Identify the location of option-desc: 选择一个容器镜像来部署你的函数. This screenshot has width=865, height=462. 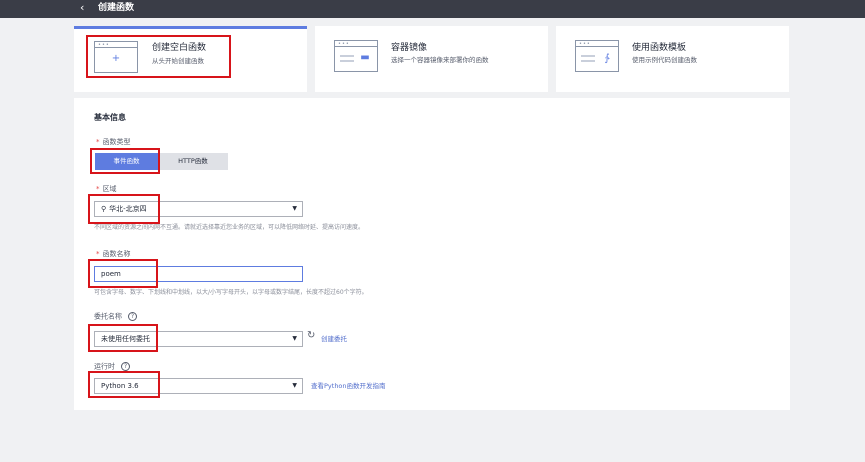
(440, 60).